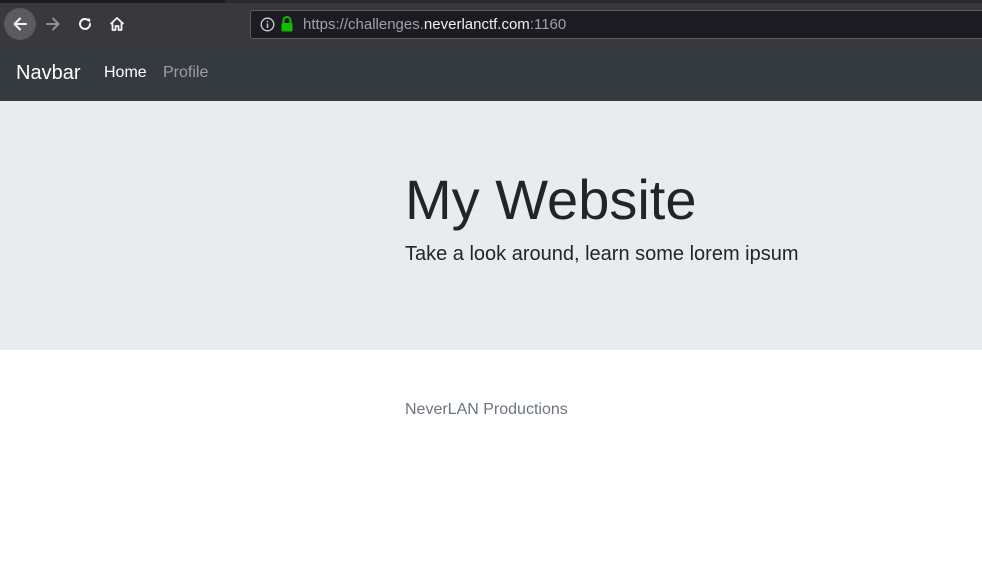  I want to click on forward-arrow-icon, so click(53, 24).